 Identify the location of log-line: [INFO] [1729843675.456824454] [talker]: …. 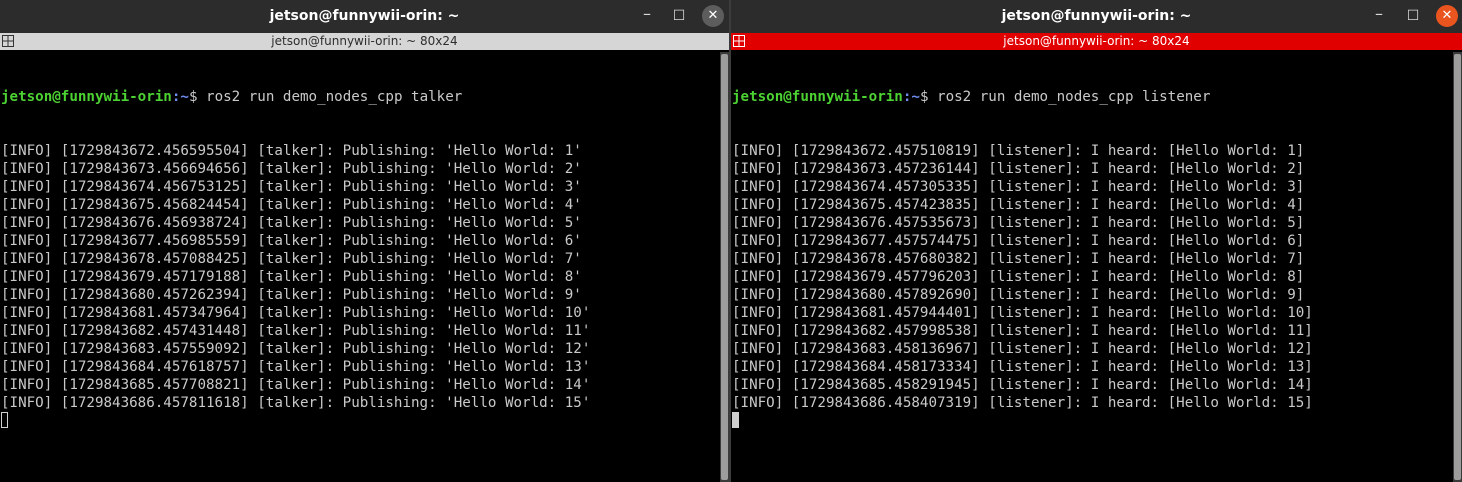
(291, 205).